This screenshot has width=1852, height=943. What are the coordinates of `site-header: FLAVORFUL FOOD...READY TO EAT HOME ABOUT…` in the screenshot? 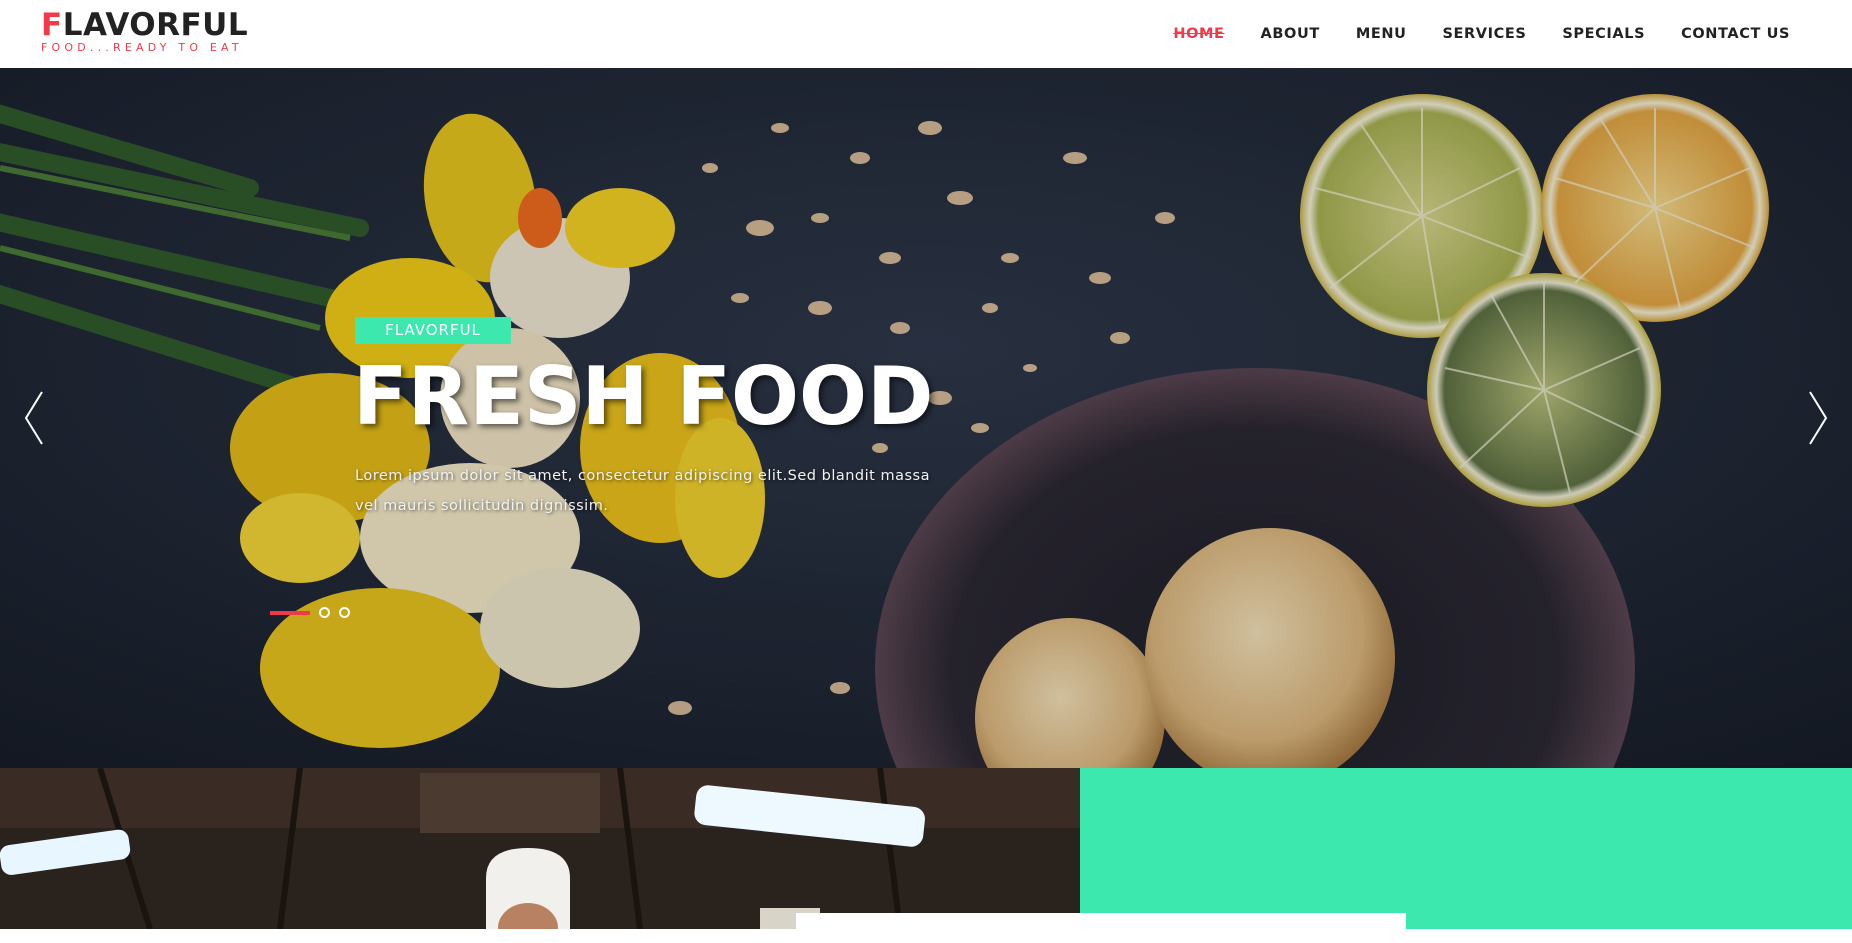 It's located at (926, 34).